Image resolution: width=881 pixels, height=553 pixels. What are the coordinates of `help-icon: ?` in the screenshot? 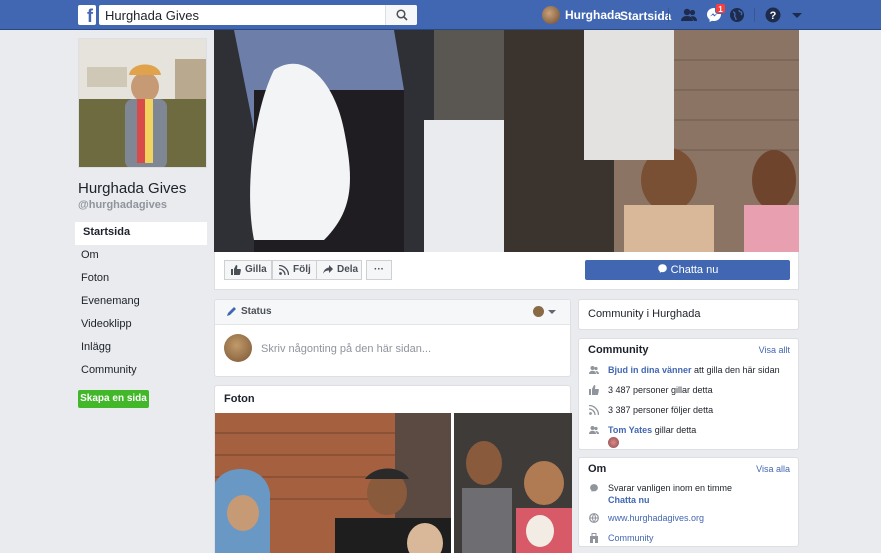 It's located at (773, 15).